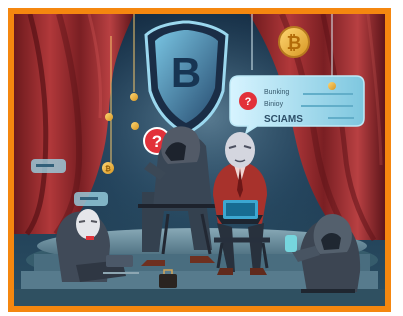  What do you see at coordinates (91, 199) in the screenshot?
I see `left-floating-card-bottom` at bounding box center [91, 199].